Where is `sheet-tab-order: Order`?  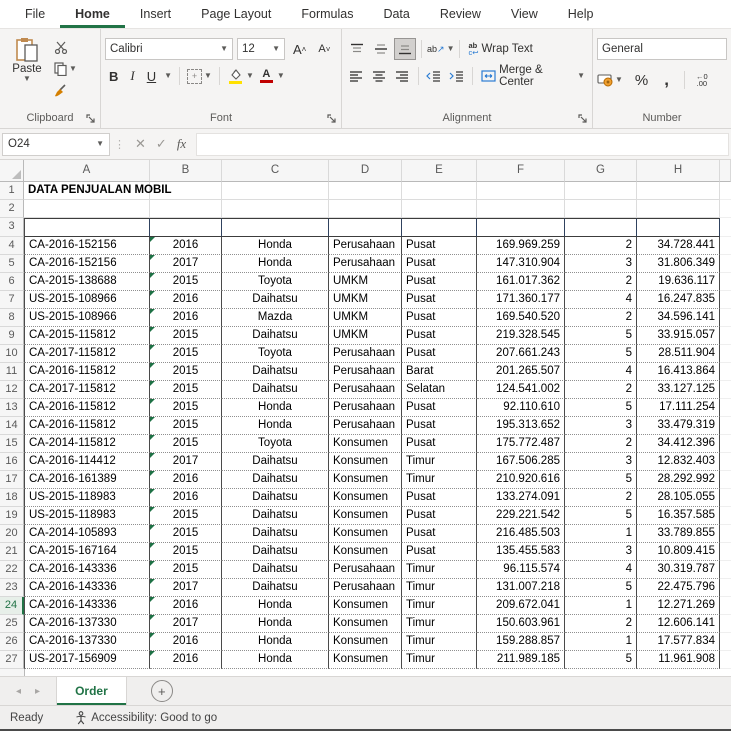 sheet-tab-order: Order is located at coordinates (91, 691).